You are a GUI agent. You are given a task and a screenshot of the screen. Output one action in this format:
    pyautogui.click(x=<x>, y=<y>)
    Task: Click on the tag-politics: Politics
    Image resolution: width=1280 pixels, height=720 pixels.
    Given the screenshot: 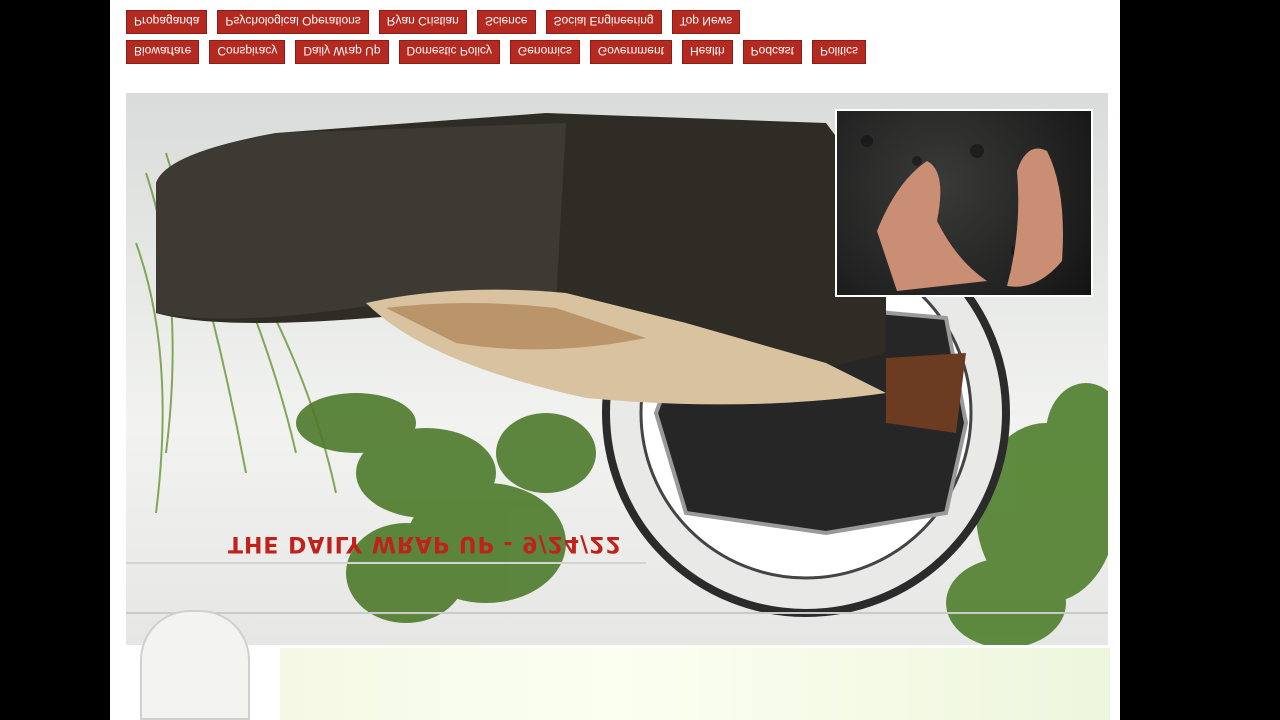 What is the action you would take?
    pyautogui.click(x=839, y=52)
    